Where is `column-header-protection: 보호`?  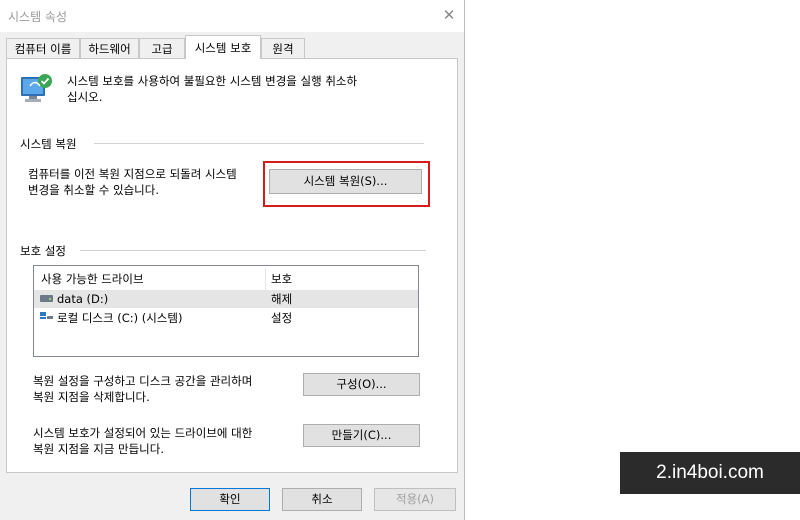
column-header-protection: 보호 is located at coordinates (281, 279).